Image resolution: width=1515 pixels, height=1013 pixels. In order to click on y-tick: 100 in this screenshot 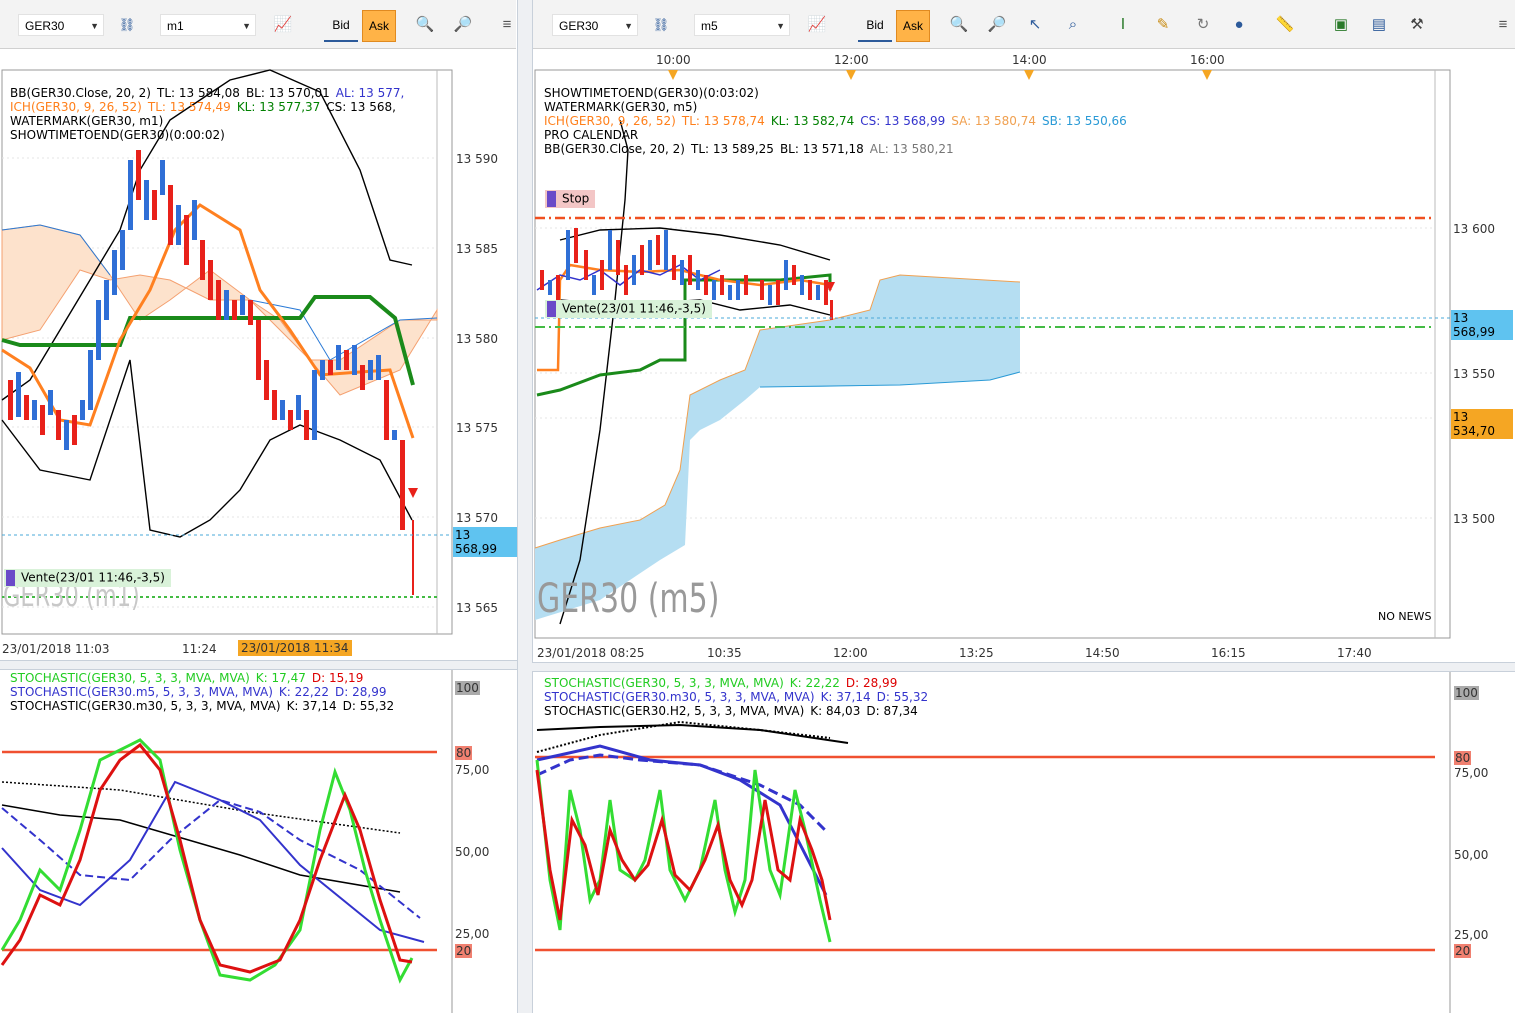, I will do `click(1466, 693)`.